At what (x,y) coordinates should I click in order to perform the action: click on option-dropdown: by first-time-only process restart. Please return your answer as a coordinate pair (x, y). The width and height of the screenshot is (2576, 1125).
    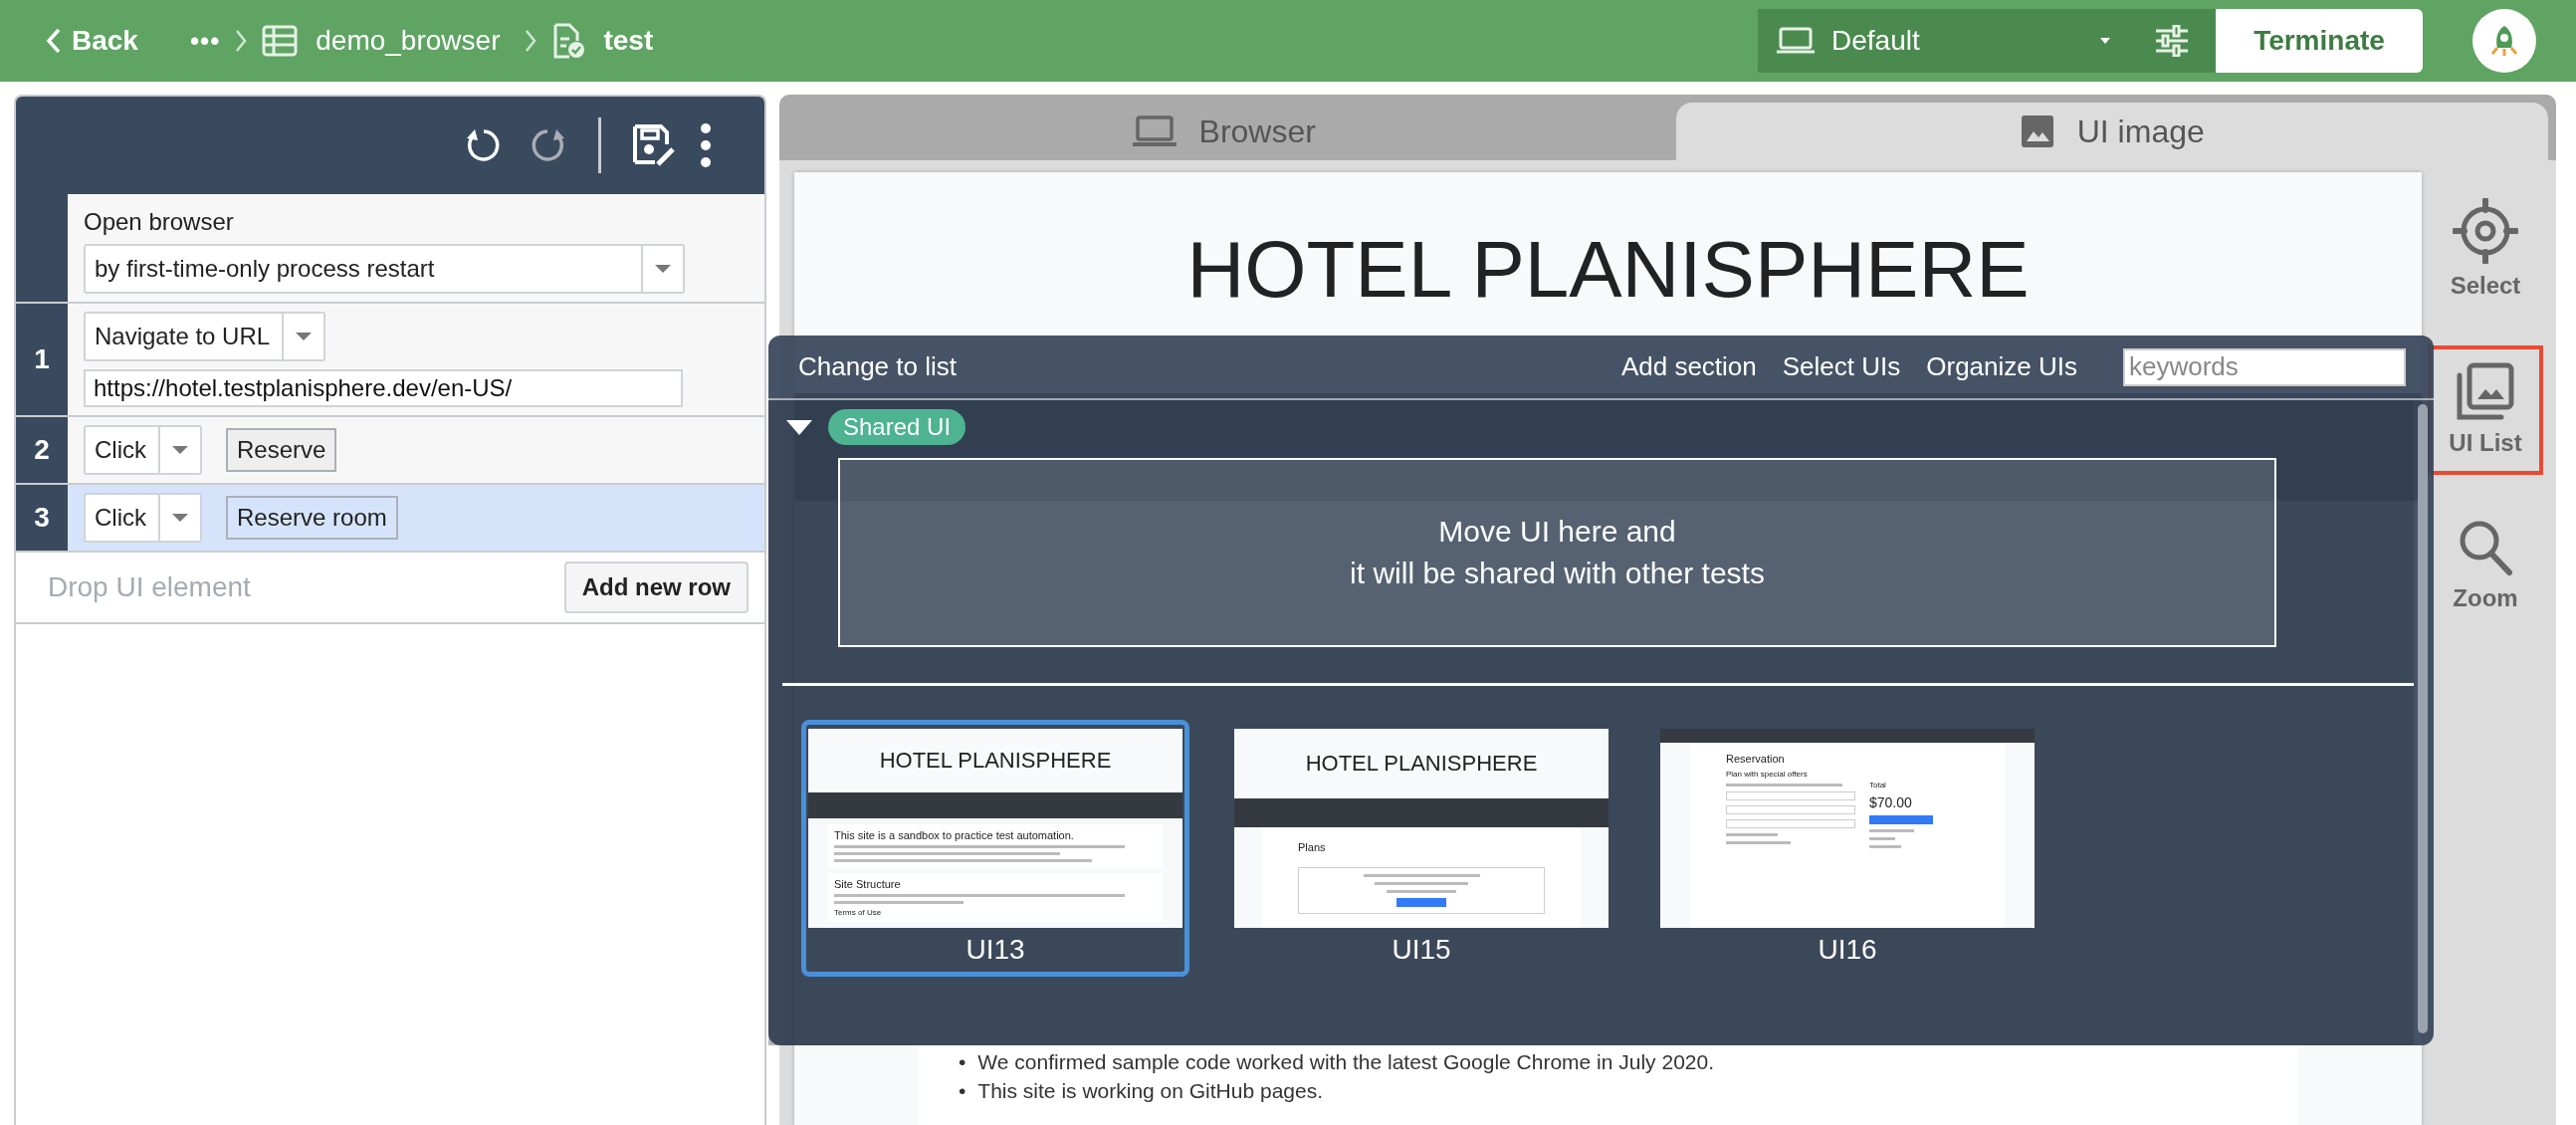
    Looking at the image, I should click on (384, 269).